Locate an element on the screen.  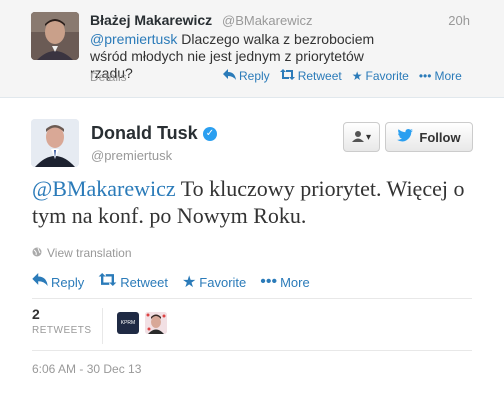
stats-separator is located at coordinates (102, 326).